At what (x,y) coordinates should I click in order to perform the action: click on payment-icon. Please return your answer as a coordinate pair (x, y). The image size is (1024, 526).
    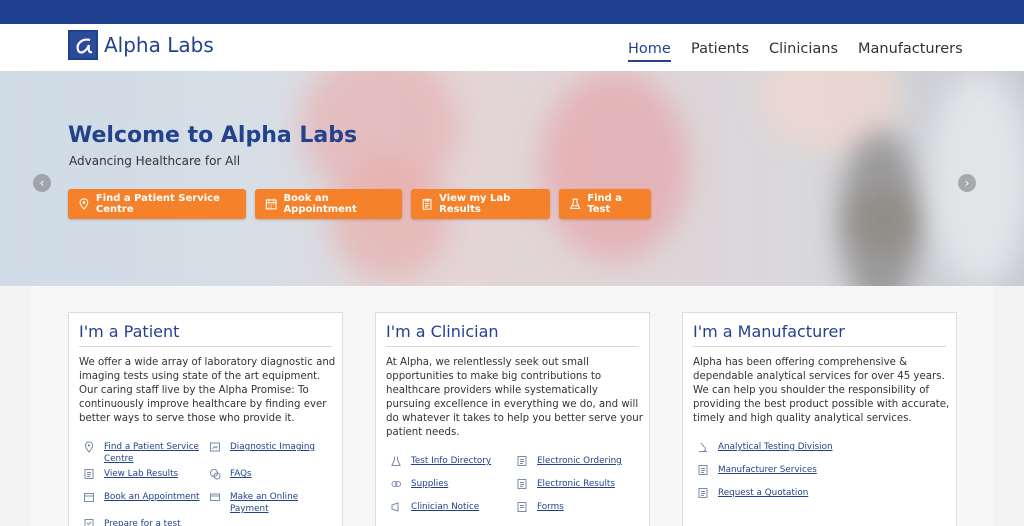
    Looking at the image, I should click on (215, 497).